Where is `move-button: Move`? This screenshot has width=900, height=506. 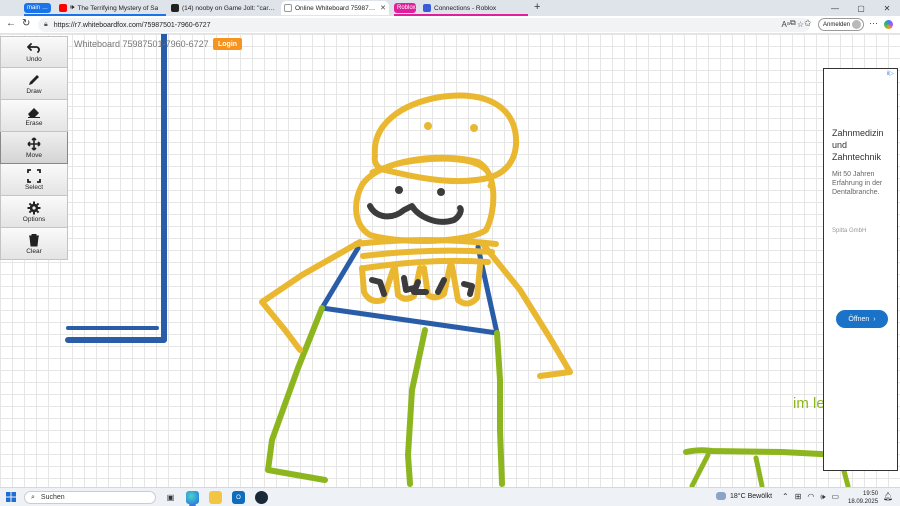
move-button: Move is located at coordinates (34, 148).